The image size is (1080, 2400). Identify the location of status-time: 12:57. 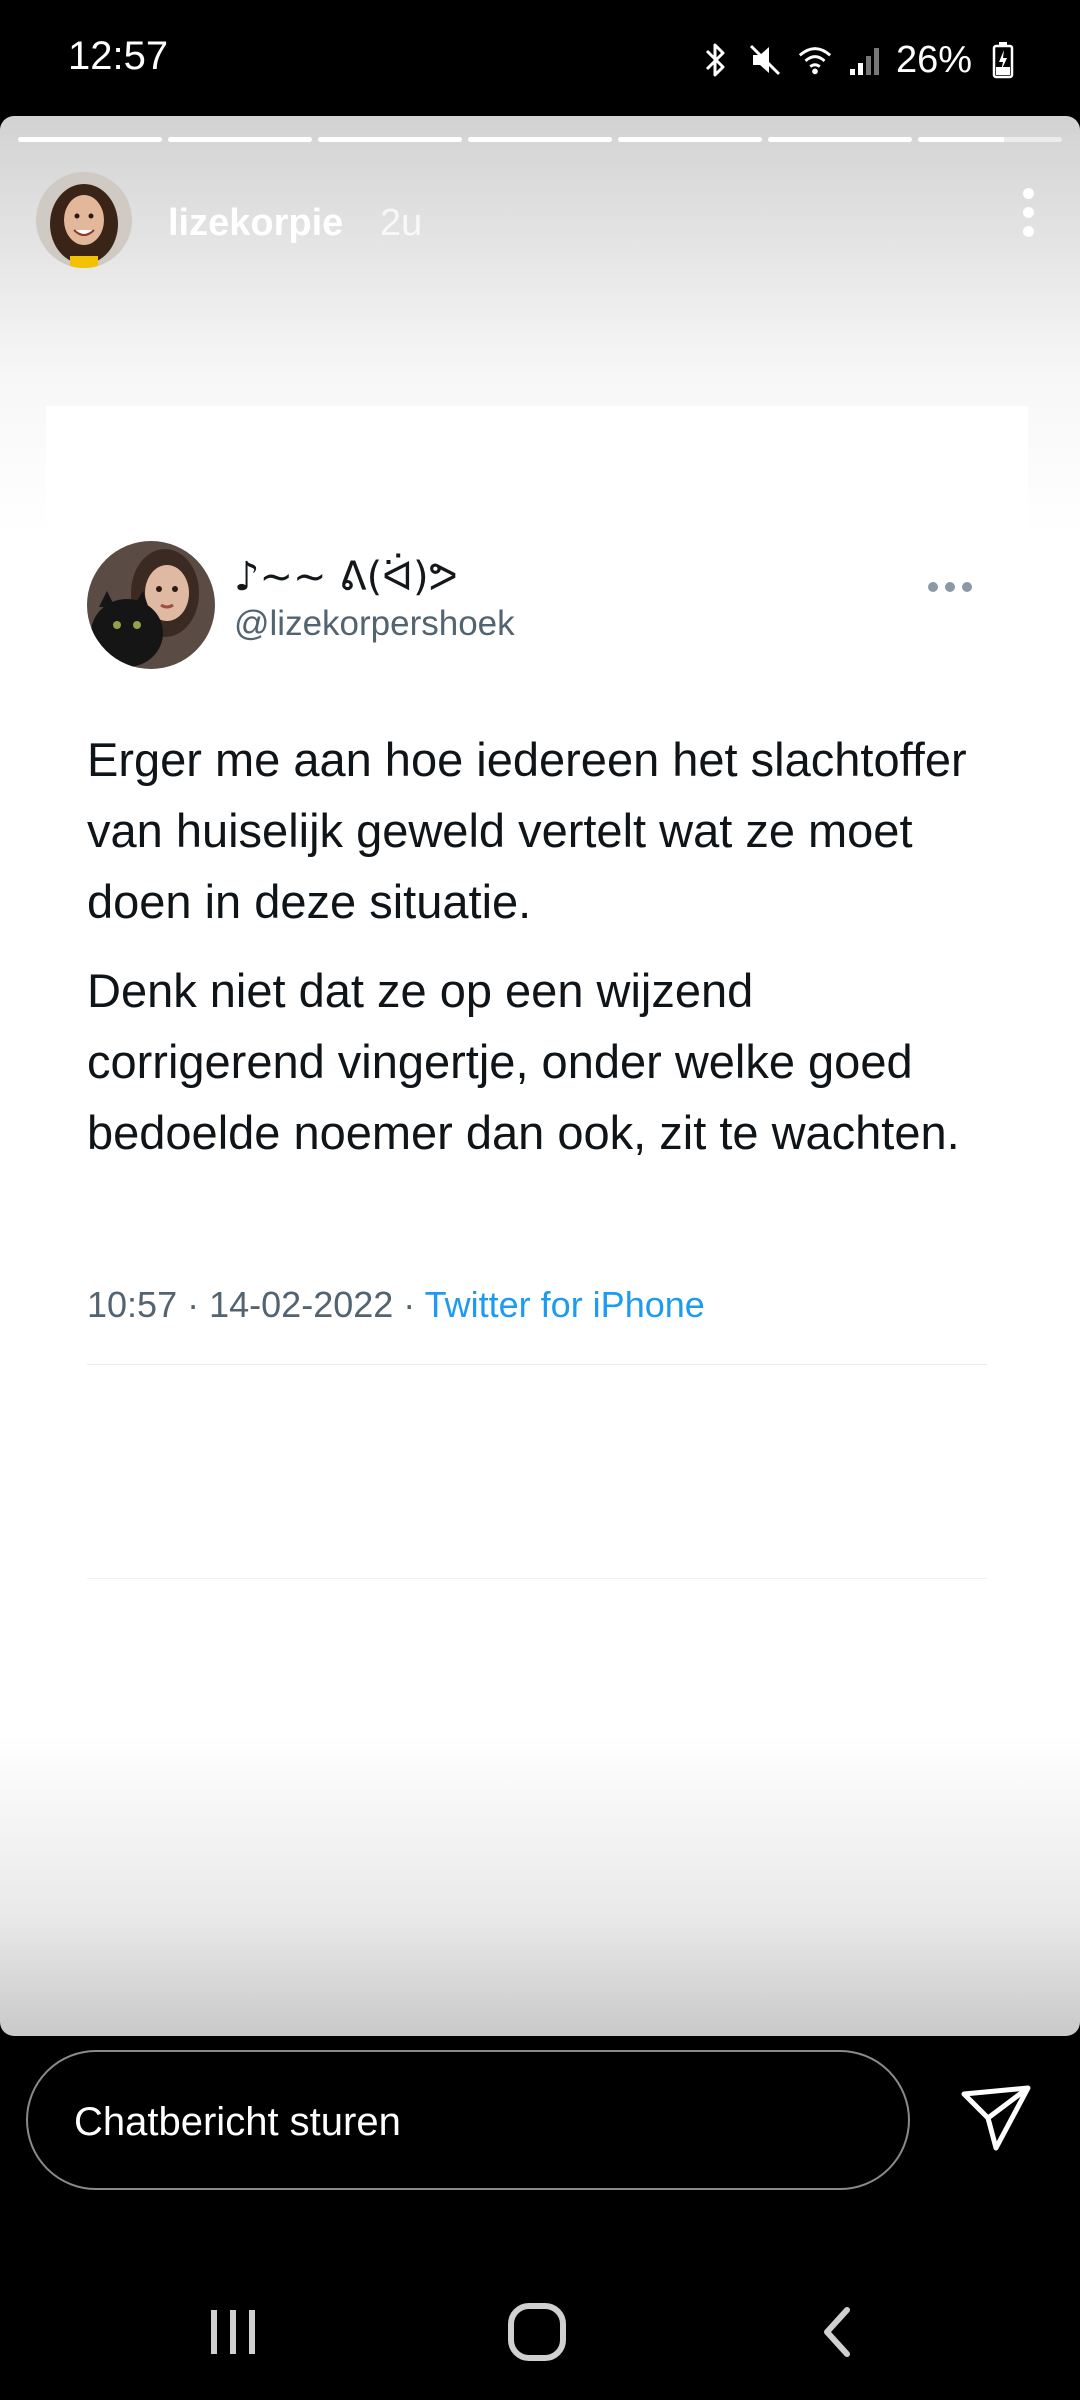
(118, 56).